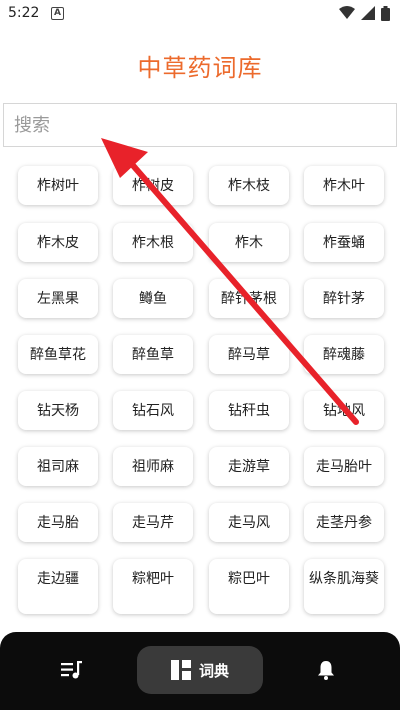  I want to click on herb-chip: 钻地风, so click(344, 410).